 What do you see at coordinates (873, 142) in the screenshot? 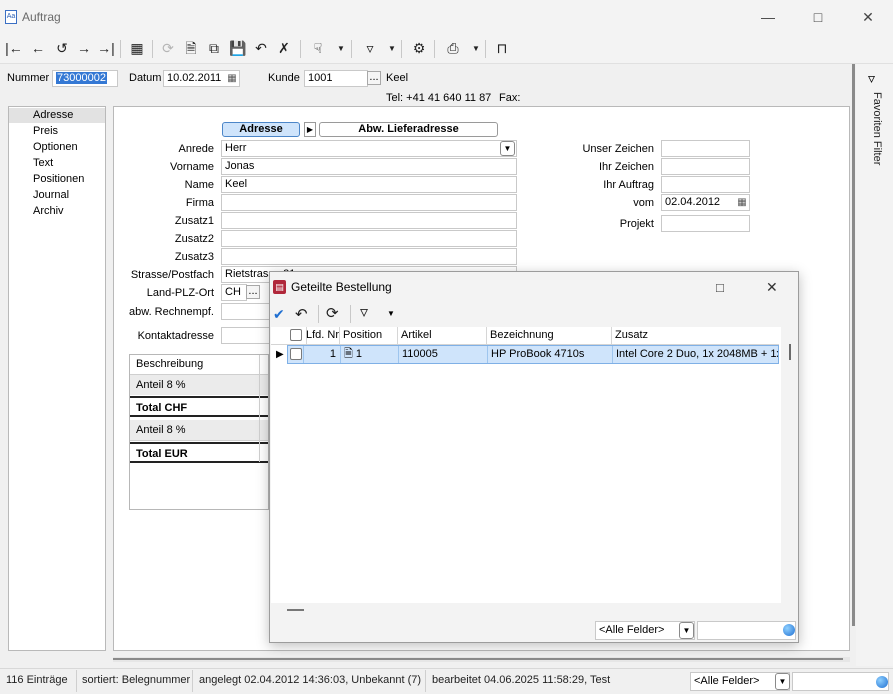
I see `favoriten-filter-label: Favoriten Filter` at bounding box center [873, 142].